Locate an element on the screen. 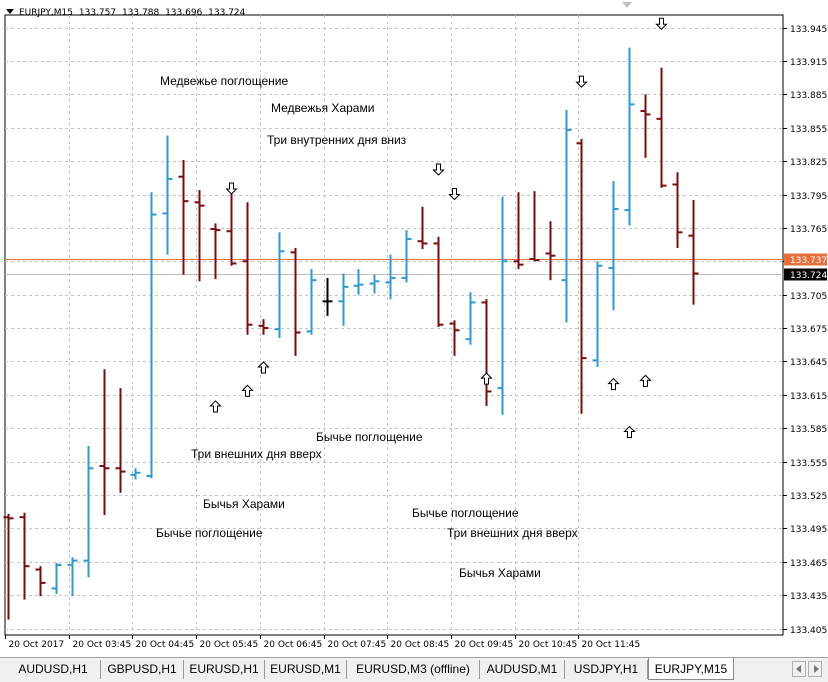 Image resolution: width=828 pixels, height=682 pixels. ohlc-close: 133.724 is located at coordinates (227, 13).